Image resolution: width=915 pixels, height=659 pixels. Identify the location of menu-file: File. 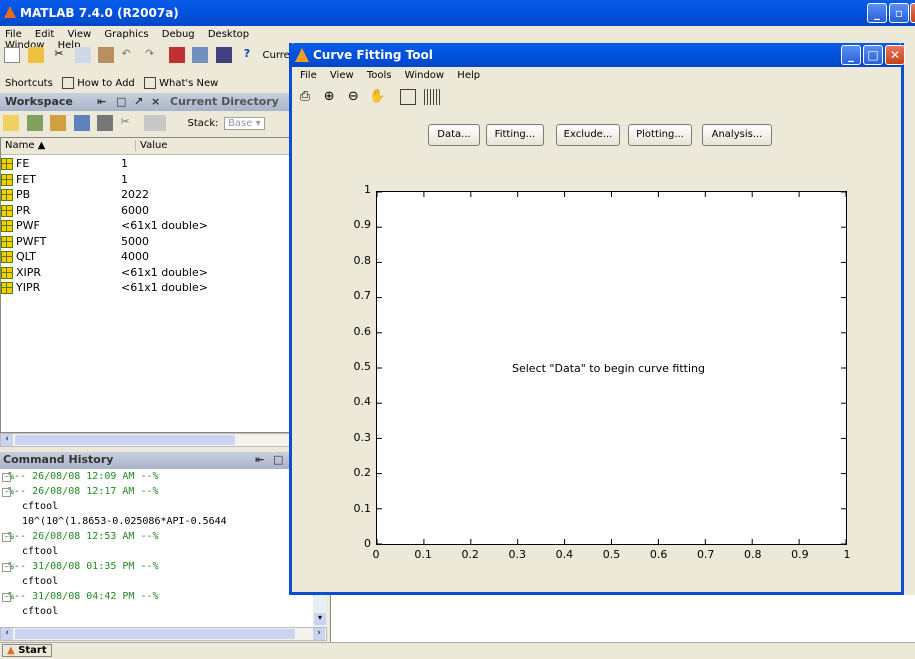
(13, 34).